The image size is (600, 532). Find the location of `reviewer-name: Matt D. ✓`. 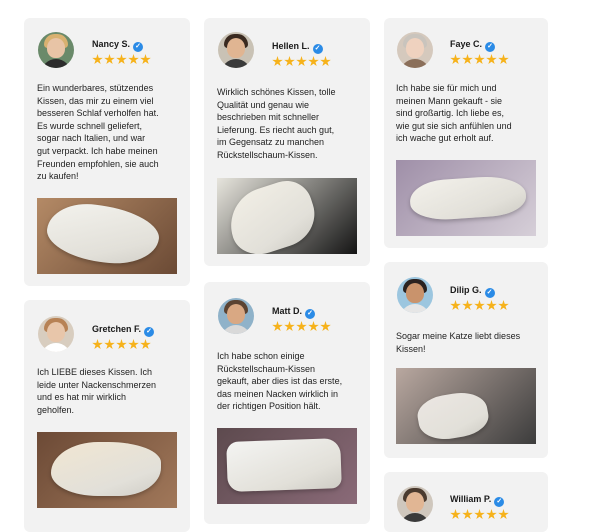

reviewer-name: Matt D. ✓ is located at coordinates (293, 312).